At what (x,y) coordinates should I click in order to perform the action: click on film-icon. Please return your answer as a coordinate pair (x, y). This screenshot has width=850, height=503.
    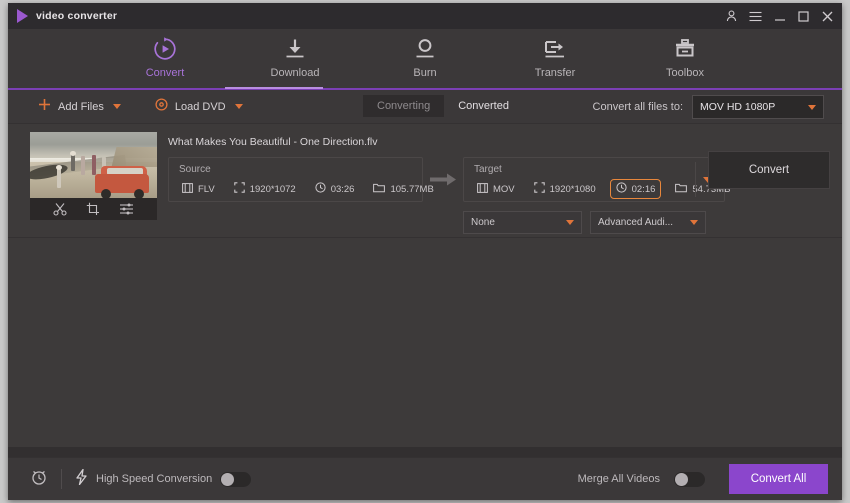
    Looking at the image, I should click on (482, 189).